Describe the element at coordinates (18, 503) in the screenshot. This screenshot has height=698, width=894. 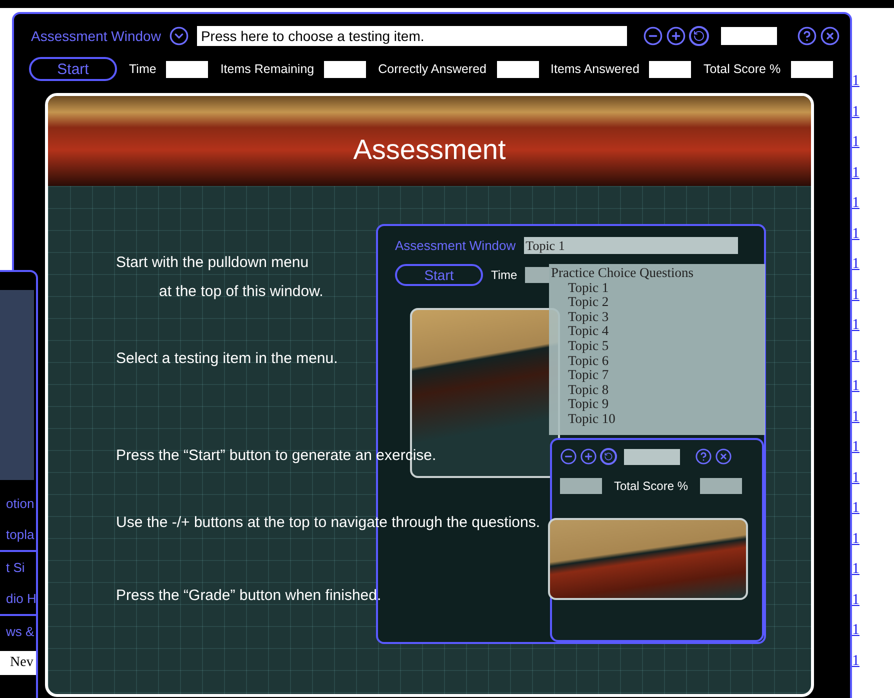
I see `side-link: otion` at that location.